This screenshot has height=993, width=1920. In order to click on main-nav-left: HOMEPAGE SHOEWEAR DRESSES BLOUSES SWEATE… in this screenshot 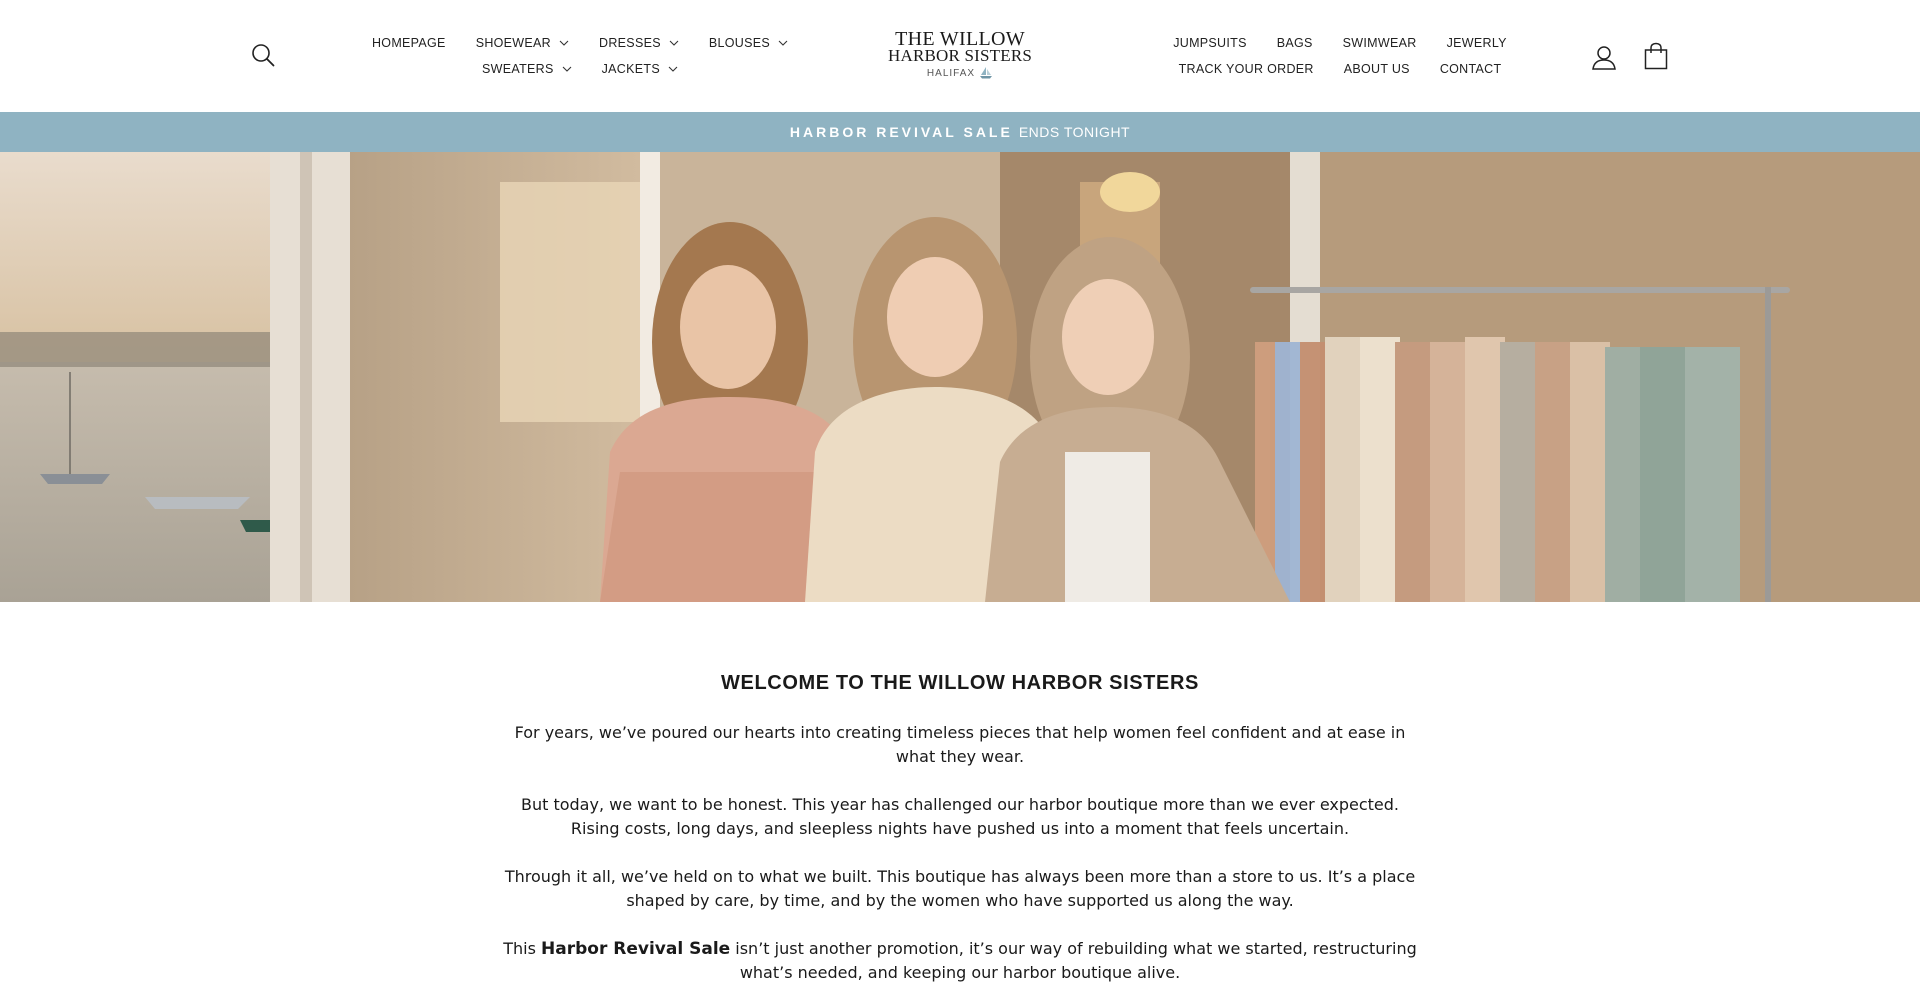, I will do `click(580, 56)`.